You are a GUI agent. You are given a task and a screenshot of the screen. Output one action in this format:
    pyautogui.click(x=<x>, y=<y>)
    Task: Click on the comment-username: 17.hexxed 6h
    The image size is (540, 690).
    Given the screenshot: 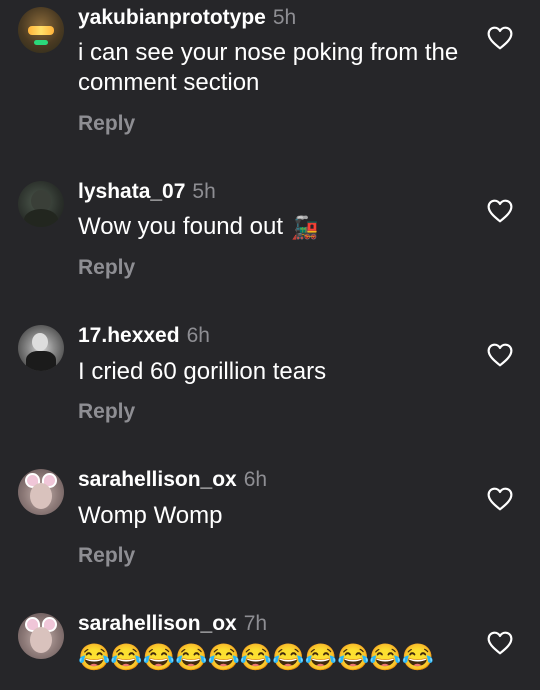 What is the action you would take?
    pyautogui.click(x=144, y=336)
    